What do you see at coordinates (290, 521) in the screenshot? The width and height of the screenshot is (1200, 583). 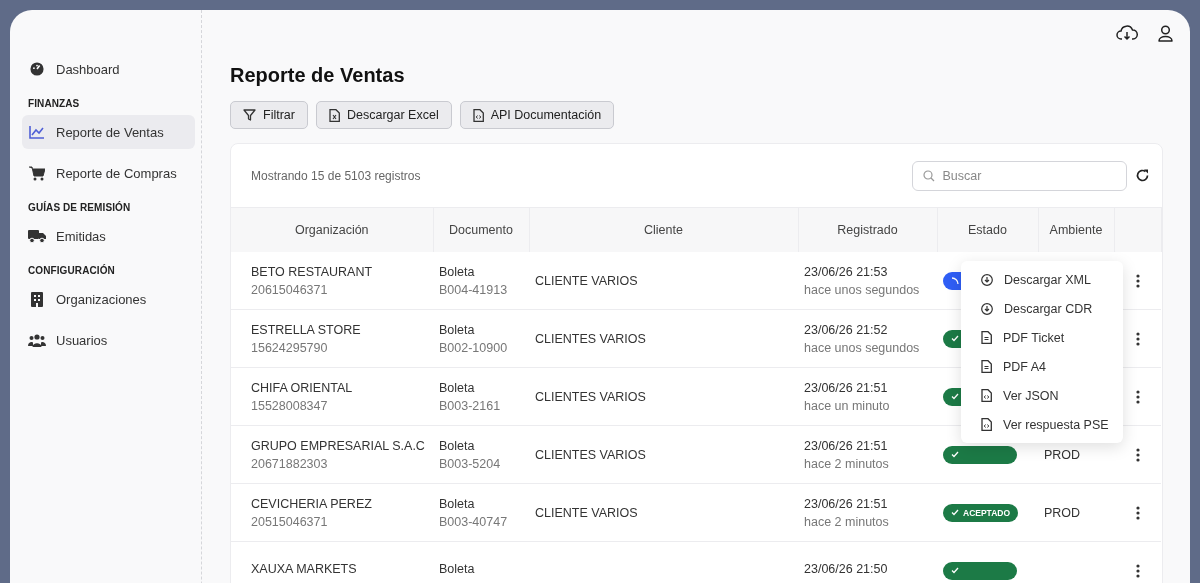 I see `tax-id: 20515046371` at bounding box center [290, 521].